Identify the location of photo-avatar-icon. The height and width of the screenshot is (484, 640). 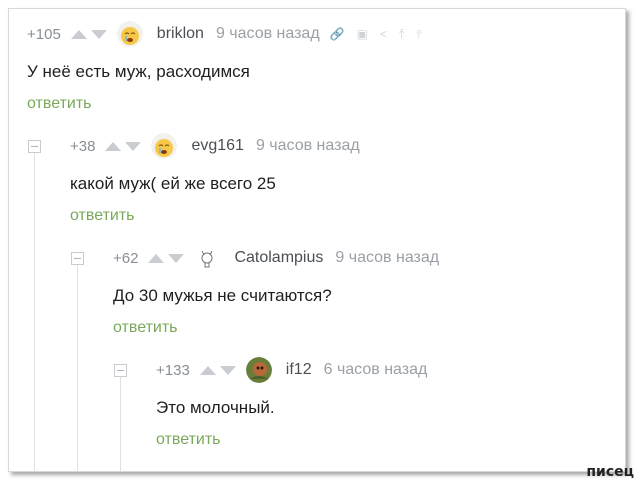
(258, 370).